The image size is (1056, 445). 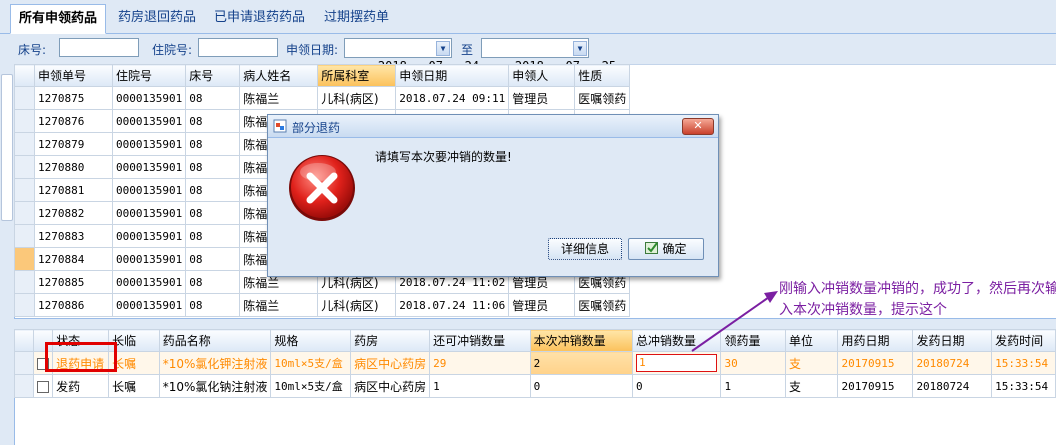 What do you see at coordinates (666, 249) in the screenshot?
I see `ok-button: 确定` at bounding box center [666, 249].